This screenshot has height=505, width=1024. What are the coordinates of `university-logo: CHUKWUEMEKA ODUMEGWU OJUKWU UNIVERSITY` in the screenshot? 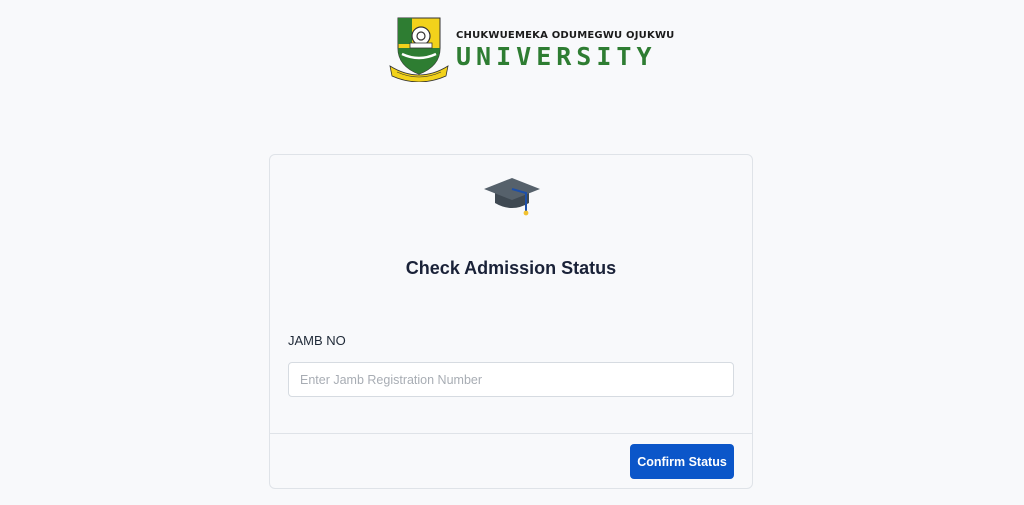 It's located at (531, 48).